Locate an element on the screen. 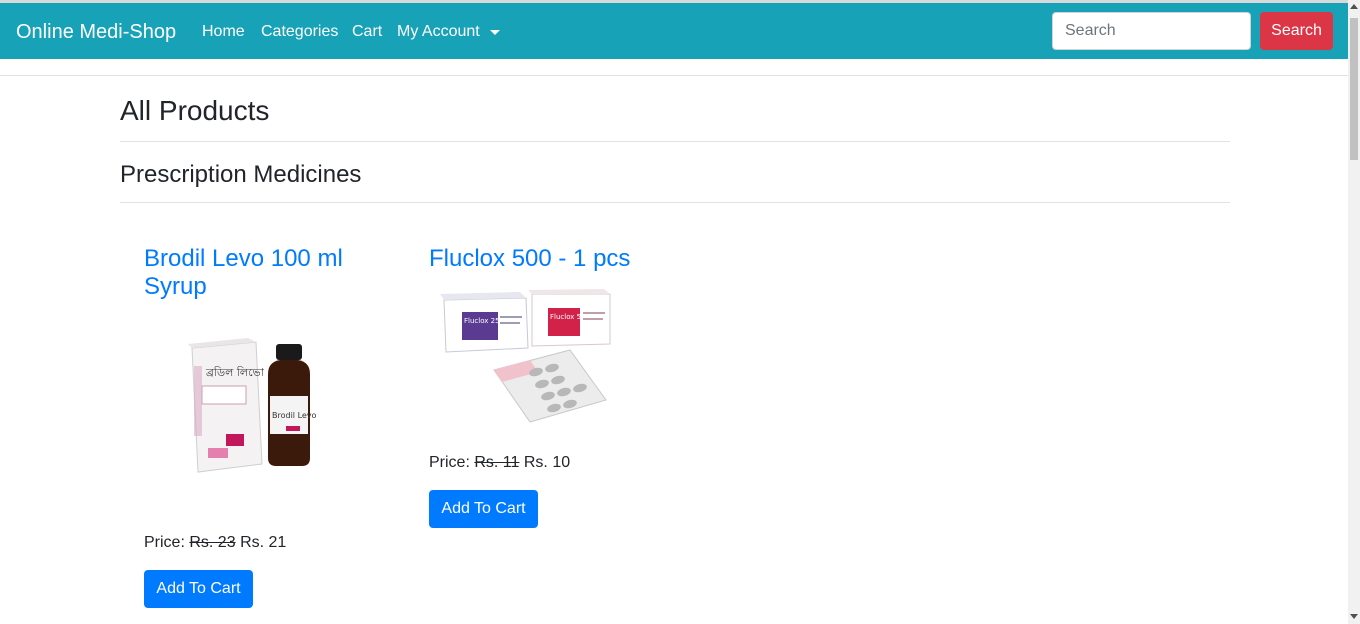 This screenshot has width=1360, height=624. capsule-boxes-blister-icon: Fluclox 250 Fluclox 500 is located at coordinates (527, 358).